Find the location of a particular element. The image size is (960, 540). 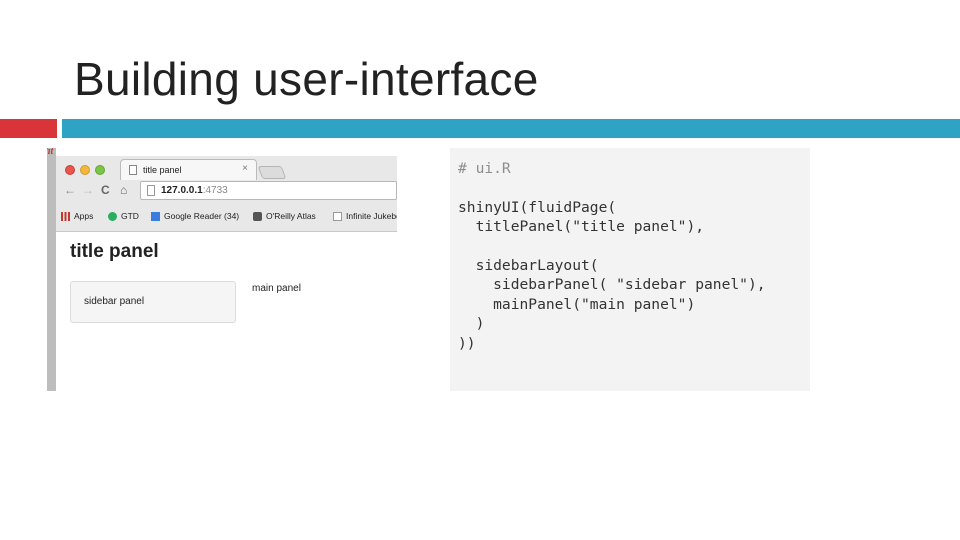

apps-grid-icon is located at coordinates (65, 216).